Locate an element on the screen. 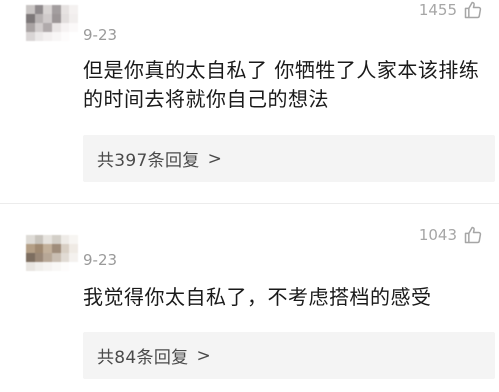 The image size is (499, 392). reply-count: 共397条回复 is located at coordinates (148, 161).